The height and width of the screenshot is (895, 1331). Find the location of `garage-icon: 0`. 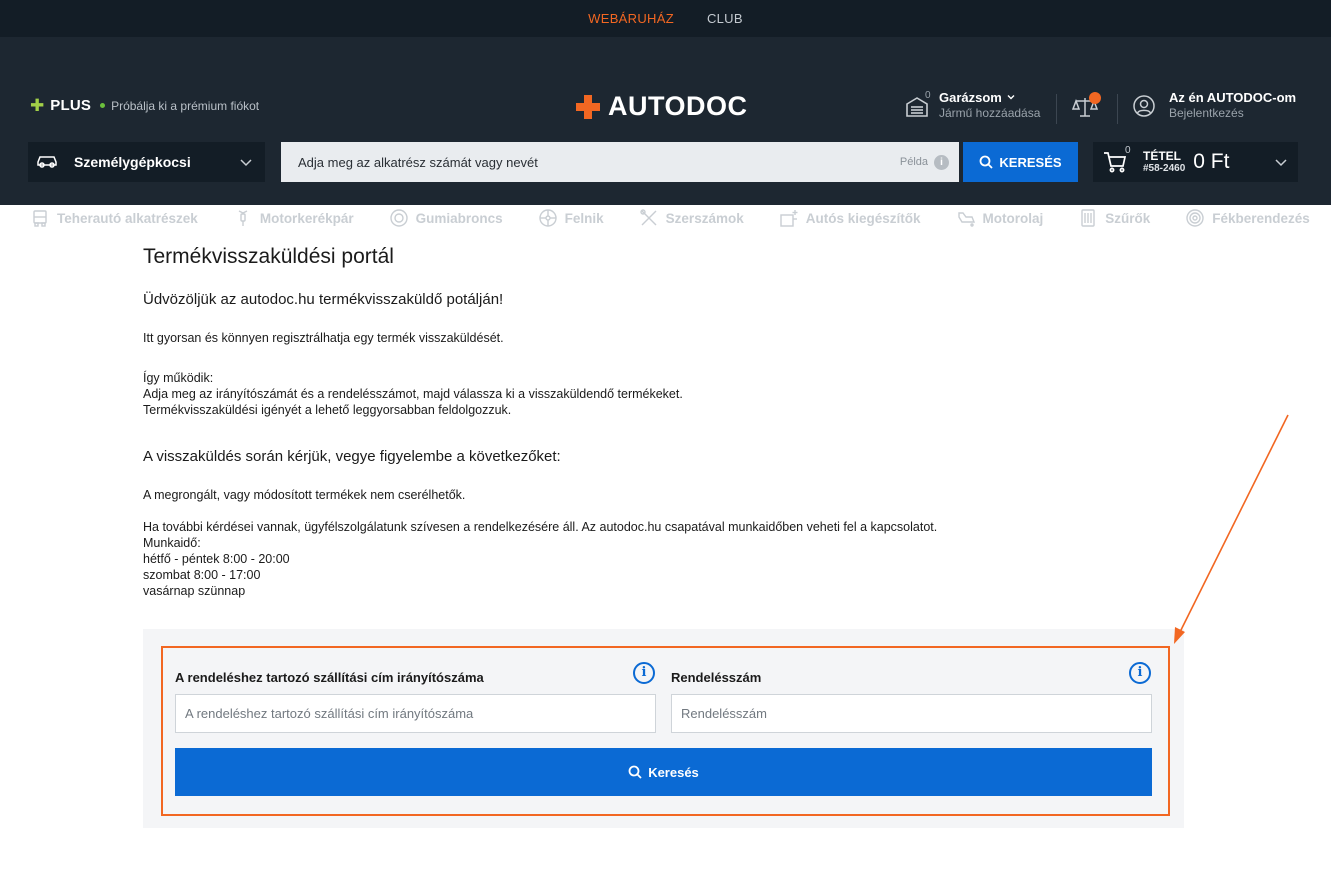

garage-icon: 0 is located at coordinates (918, 104).